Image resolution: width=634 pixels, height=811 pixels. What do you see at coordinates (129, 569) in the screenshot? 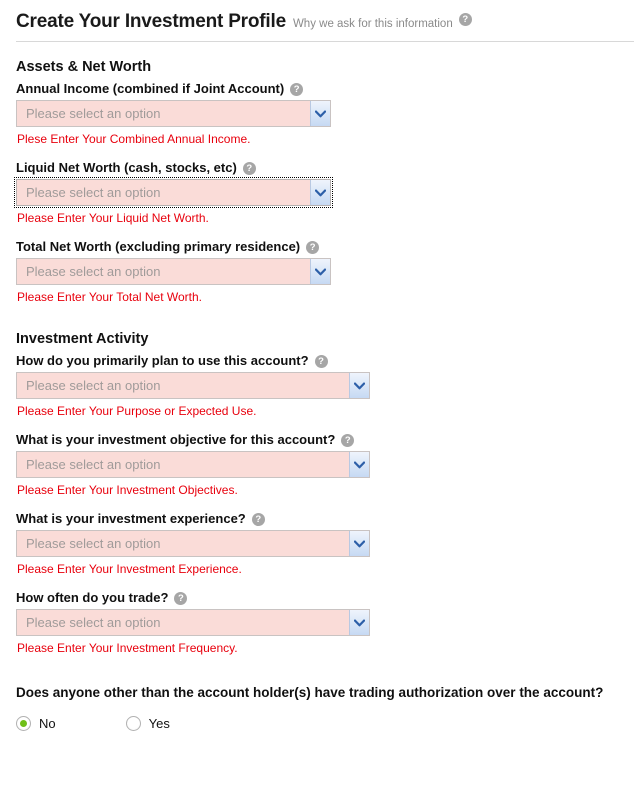
I see `error-message: Please Enter Your Investment Experience.` at bounding box center [129, 569].